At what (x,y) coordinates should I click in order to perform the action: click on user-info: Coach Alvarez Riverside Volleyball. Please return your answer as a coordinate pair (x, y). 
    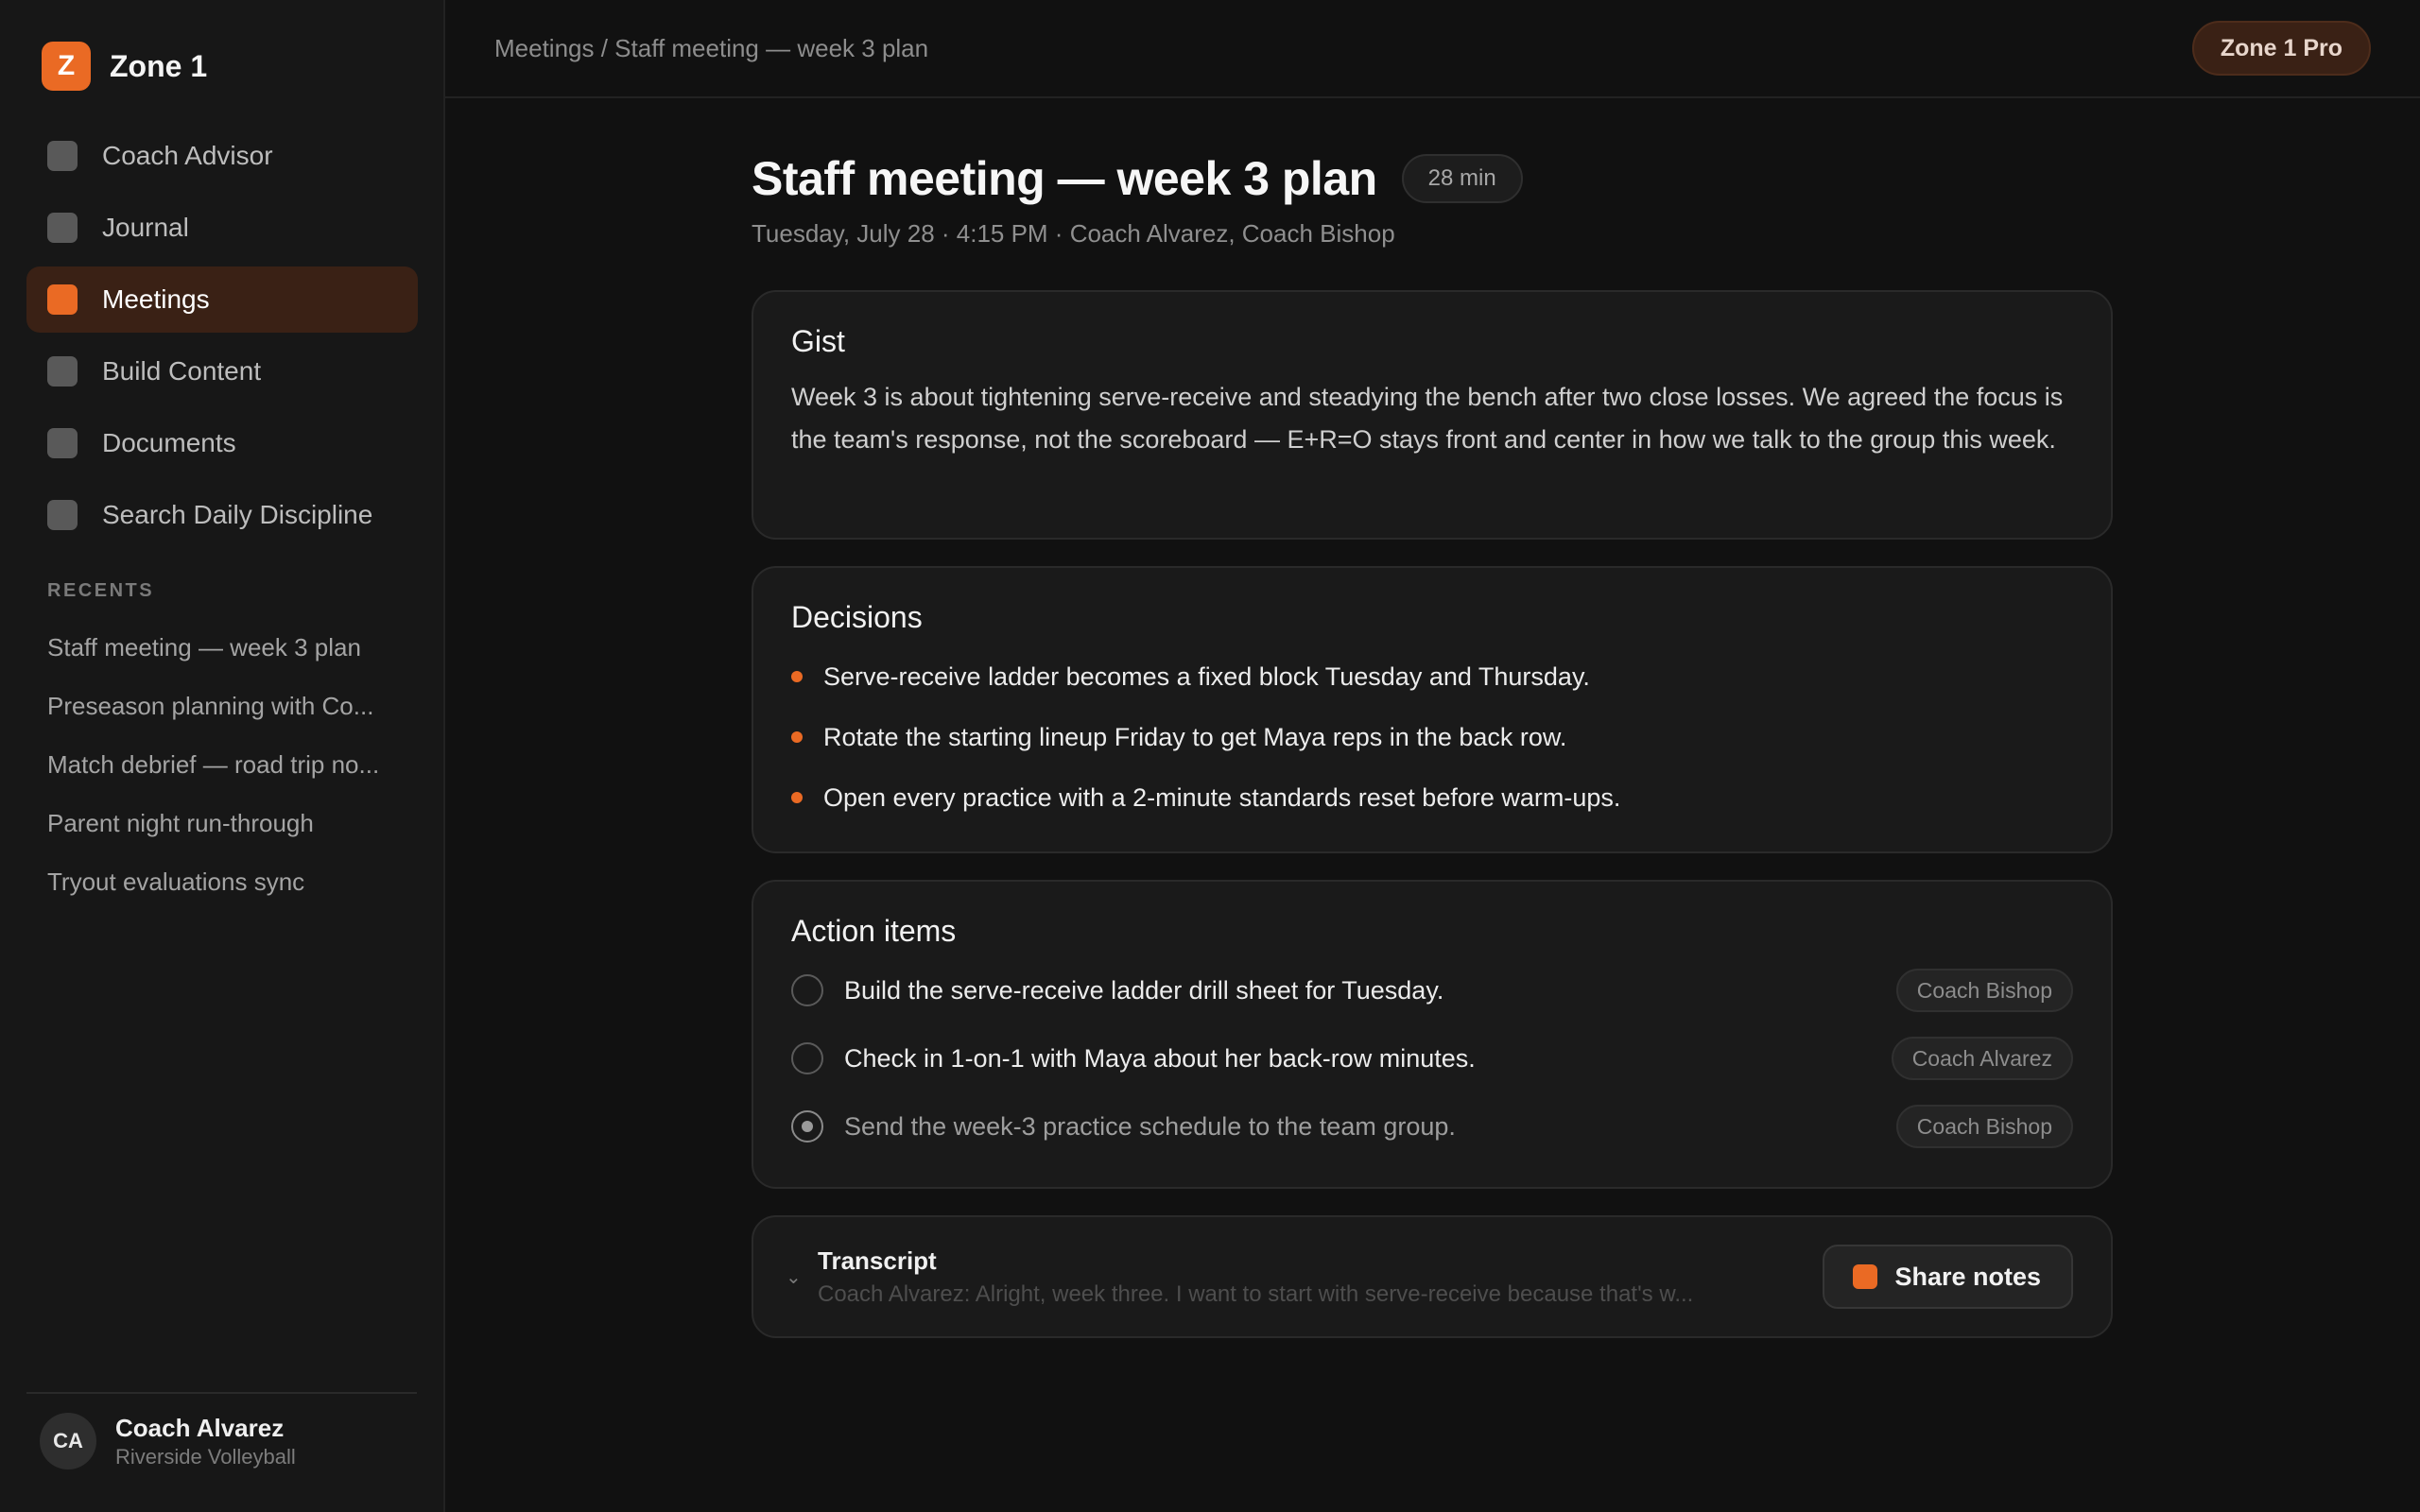
    Looking at the image, I should click on (205, 1441).